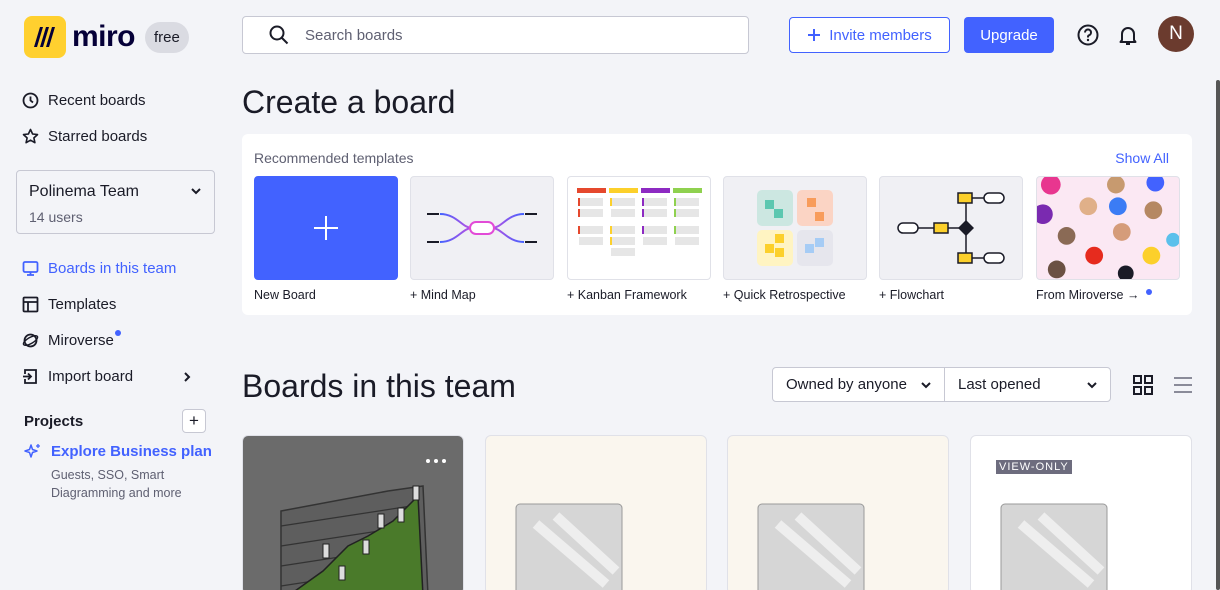  I want to click on team-name: Polinema Team, so click(84, 191).